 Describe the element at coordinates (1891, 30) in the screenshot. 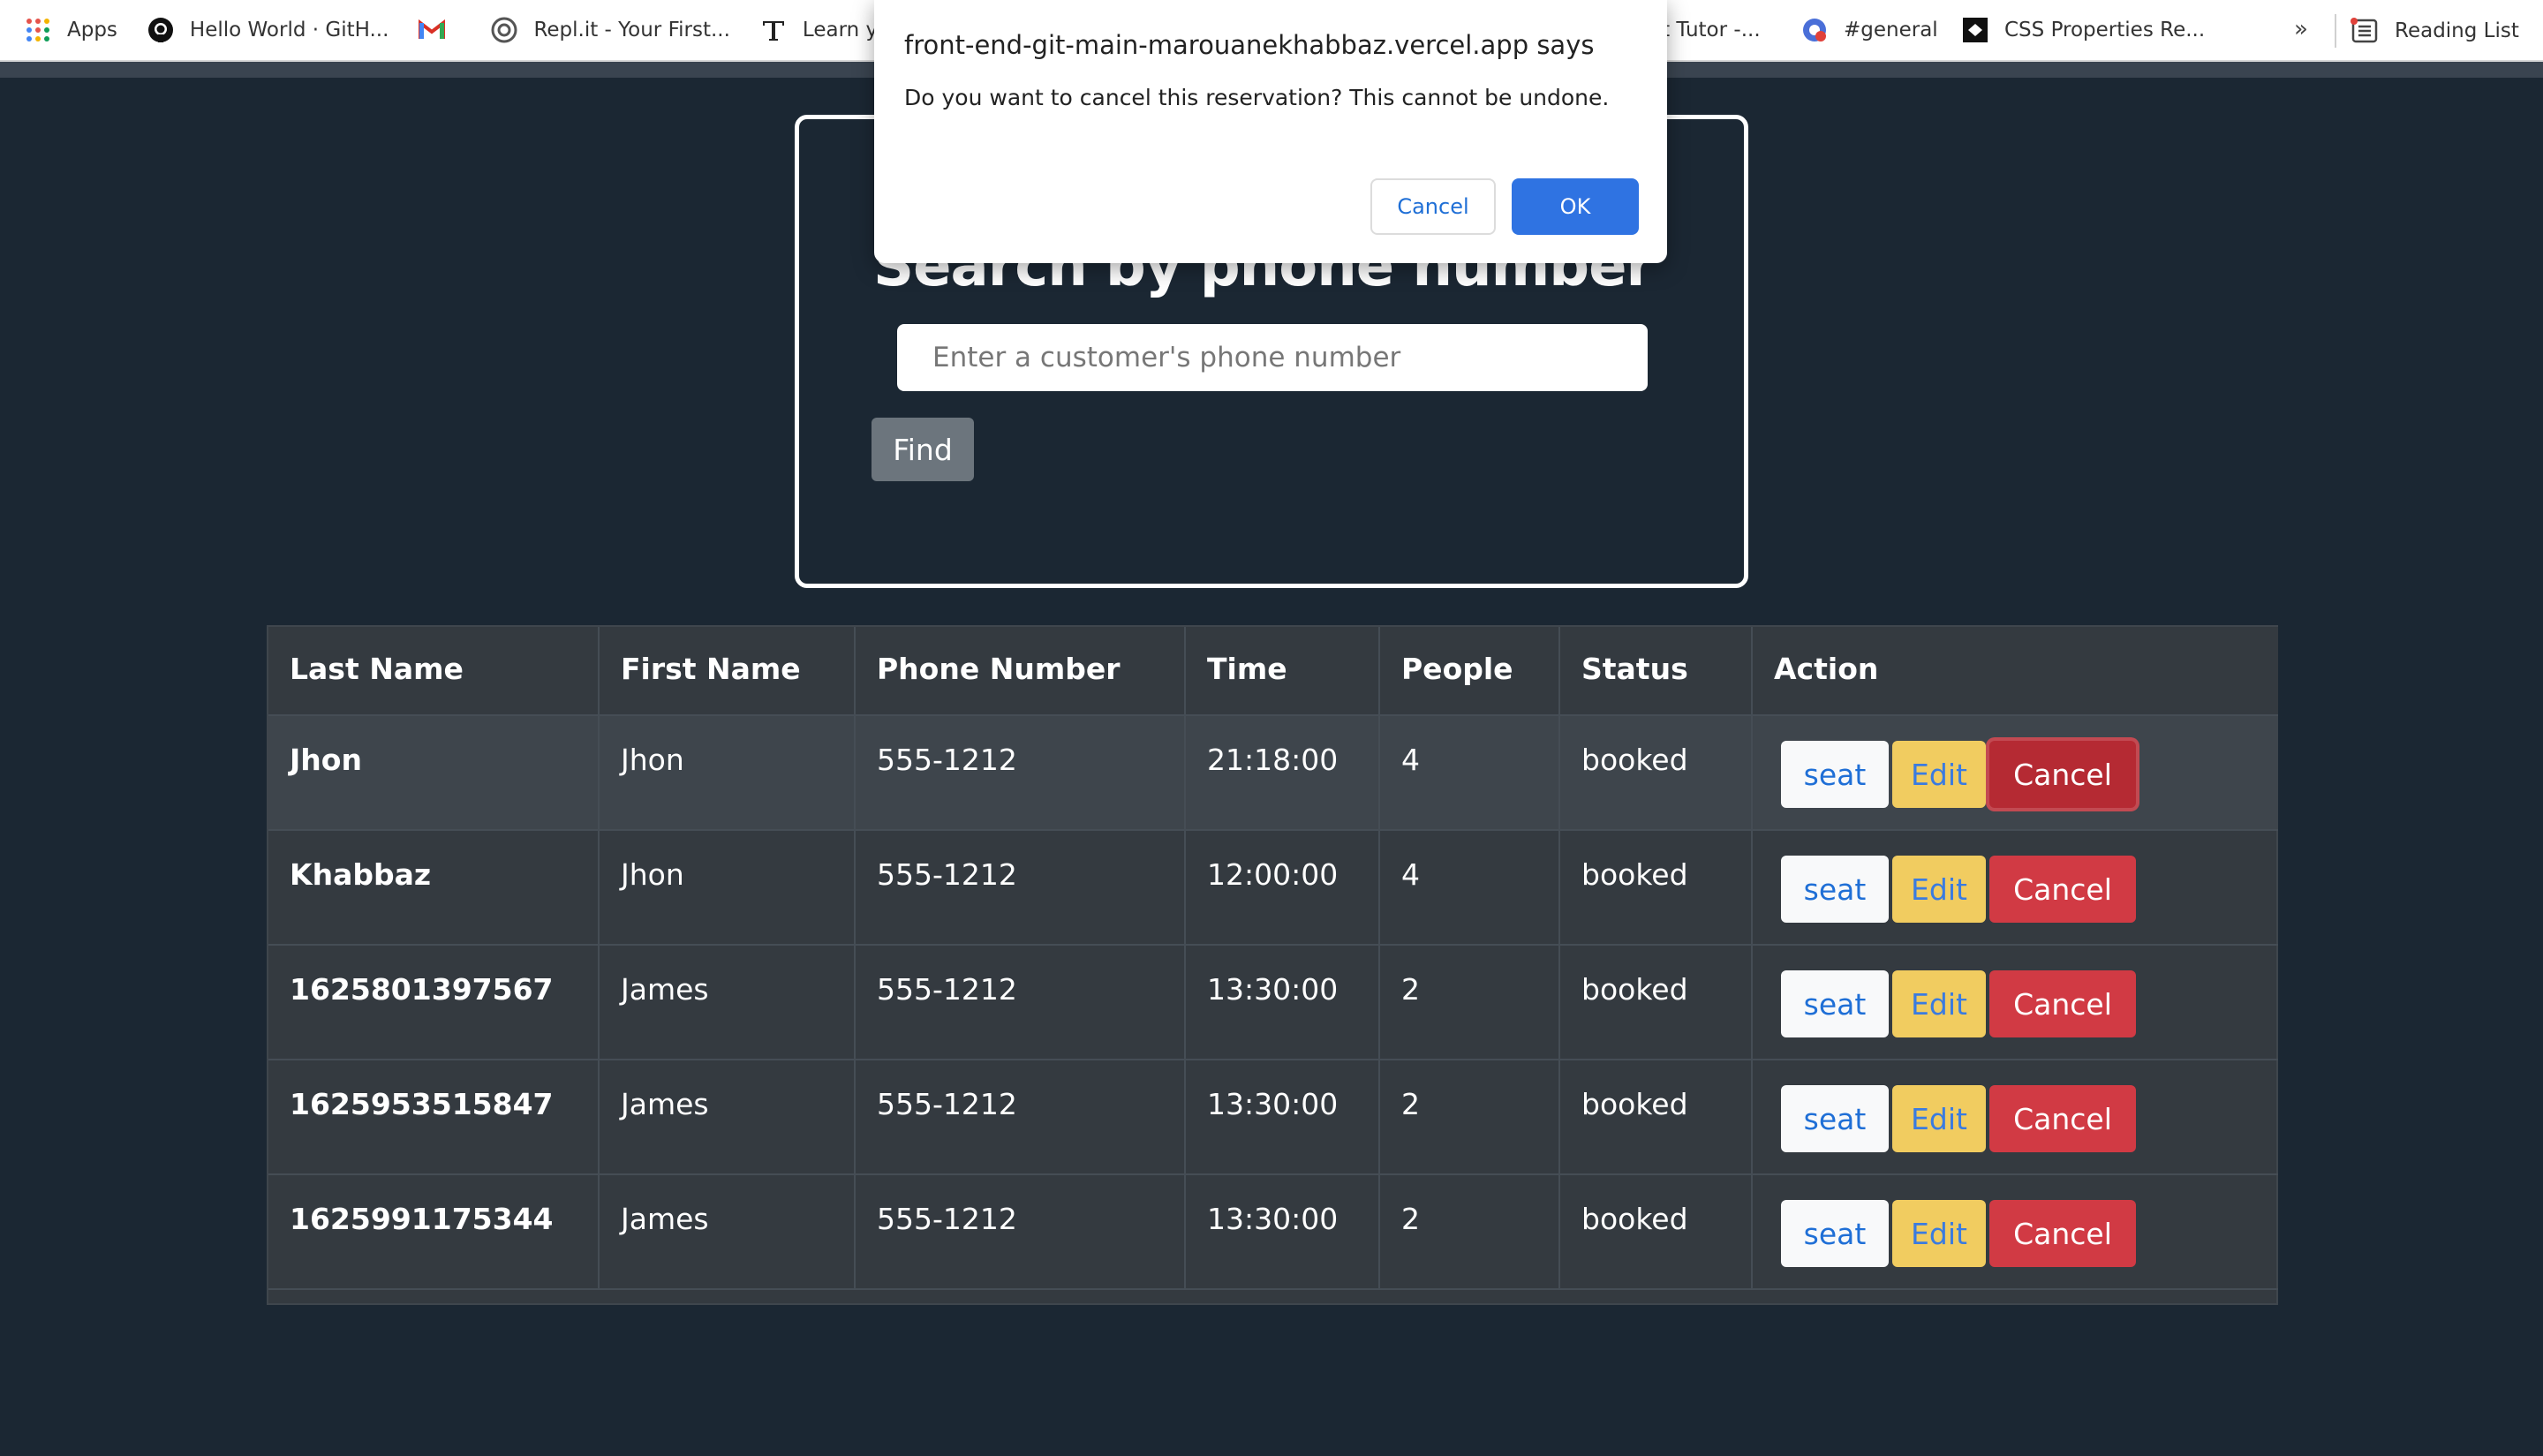

I see `bookmark-label: #general` at that location.